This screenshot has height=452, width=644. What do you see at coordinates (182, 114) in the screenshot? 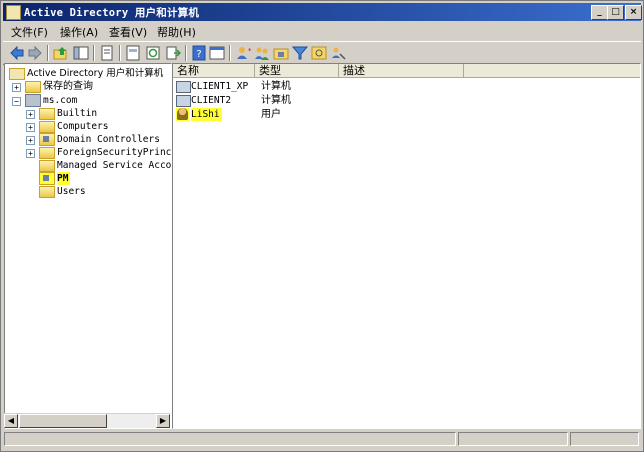
I see `user-icon` at bounding box center [182, 114].